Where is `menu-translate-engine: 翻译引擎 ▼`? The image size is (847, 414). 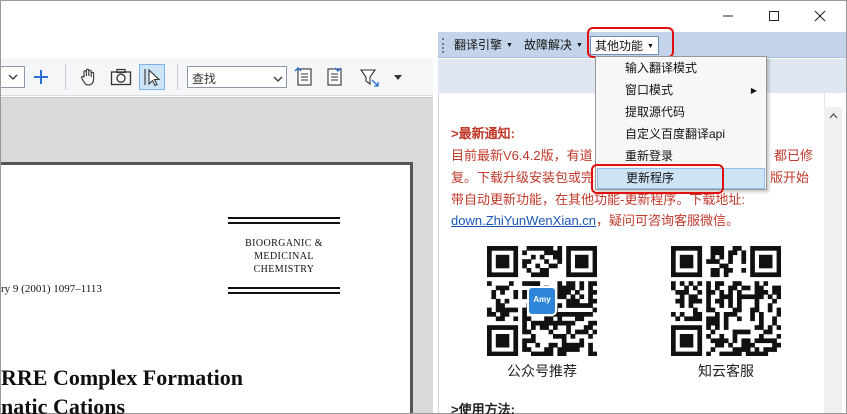
menu-translate-engine: 翻译引擎 ▼ is located at coordinates (483, 45).